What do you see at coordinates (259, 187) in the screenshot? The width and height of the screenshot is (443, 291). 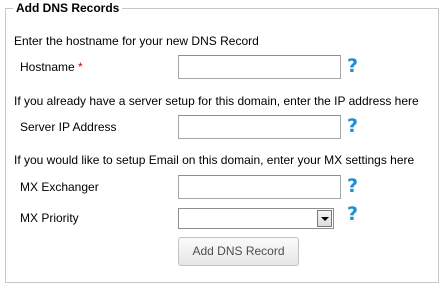 I see `mx-exchanger-input` at bounding box center [259, 187].